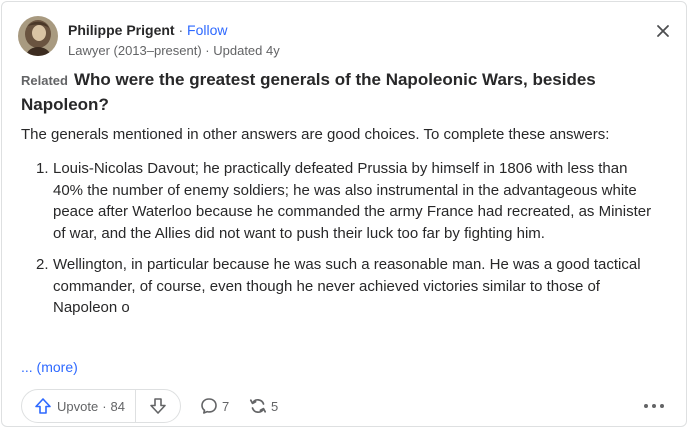 This screenshot has height=430, width=690. I want to click on upvote-button: Upvote · 84, so click(79, 406).